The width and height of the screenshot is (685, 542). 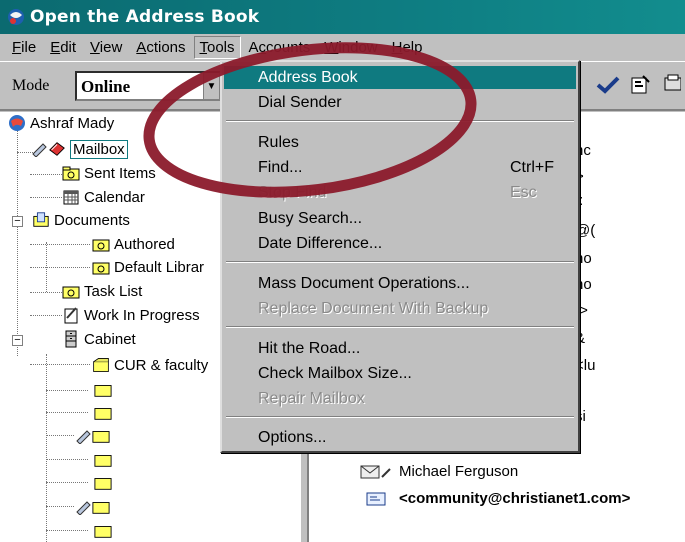 I want to click on toolbar-icons, so click(x=640, y=85).